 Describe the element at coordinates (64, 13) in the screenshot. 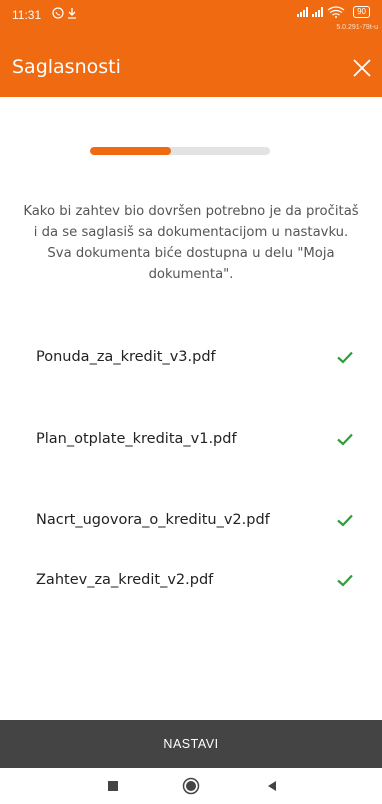

I see `whatsapp-download-icon` at that location.